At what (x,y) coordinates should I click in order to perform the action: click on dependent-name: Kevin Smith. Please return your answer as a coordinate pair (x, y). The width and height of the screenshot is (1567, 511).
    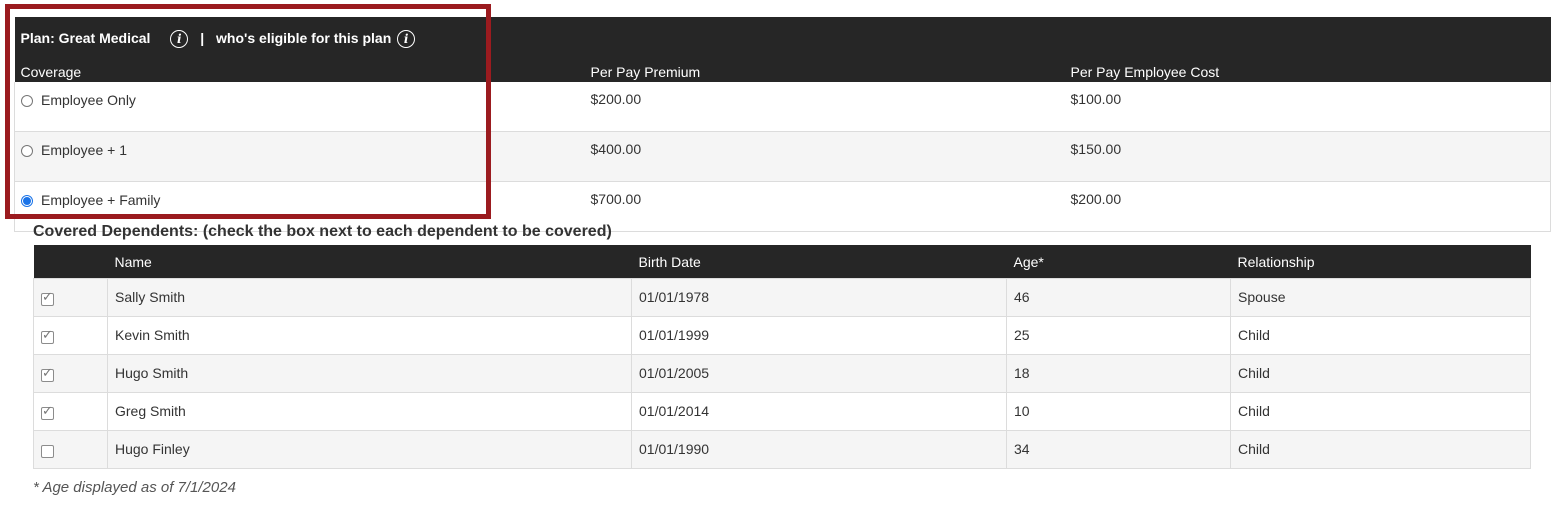
    Looking at the image, I should click on (369, 335).